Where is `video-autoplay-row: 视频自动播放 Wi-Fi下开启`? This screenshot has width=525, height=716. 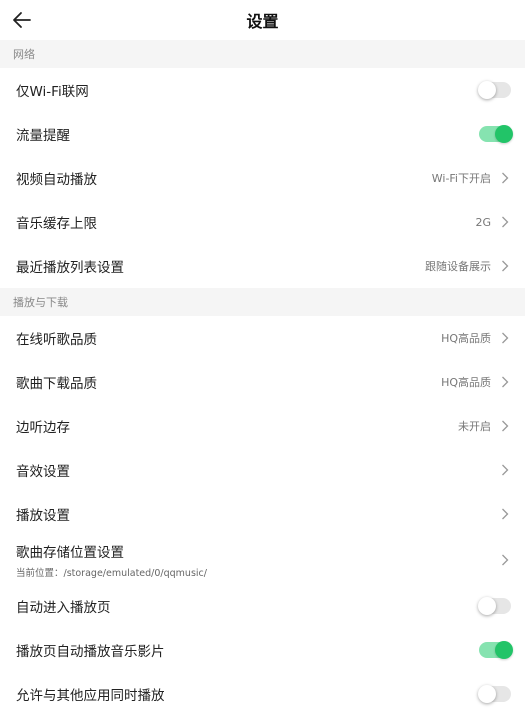 video-autoplay-row: 视频自动播放 Wi-Fi下开启 is located at coordinates (262, 178).